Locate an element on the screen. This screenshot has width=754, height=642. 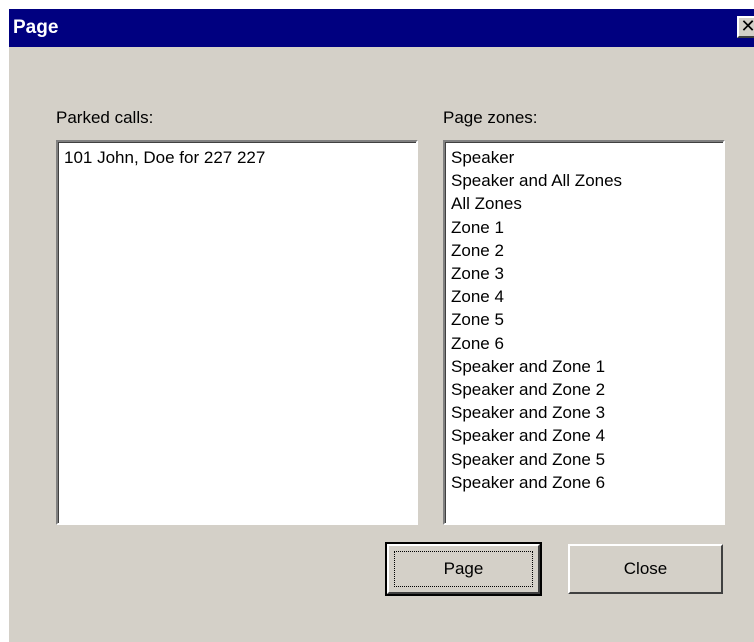
focus-rect is located at coordinates (463, 569).